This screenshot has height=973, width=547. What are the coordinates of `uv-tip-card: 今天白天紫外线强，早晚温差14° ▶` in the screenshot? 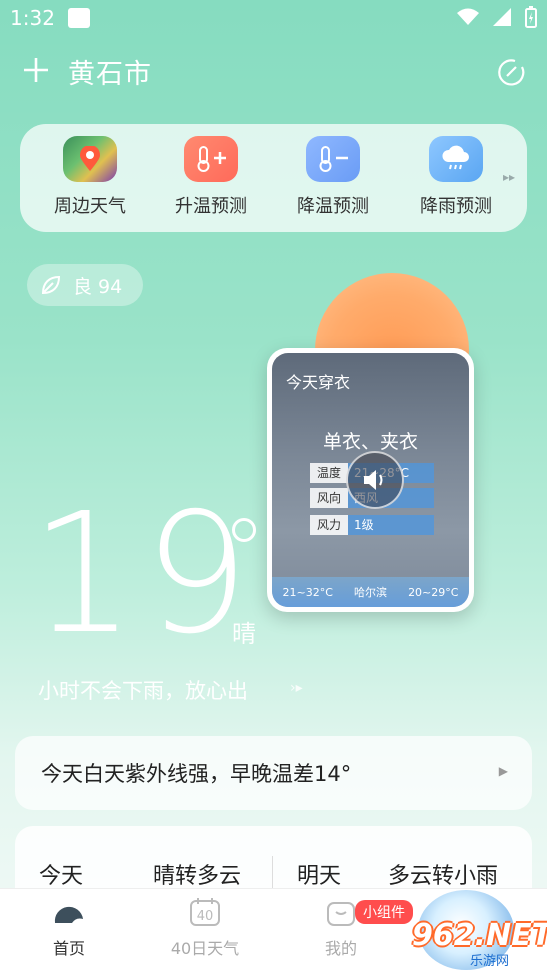 It's located at (273, 773).